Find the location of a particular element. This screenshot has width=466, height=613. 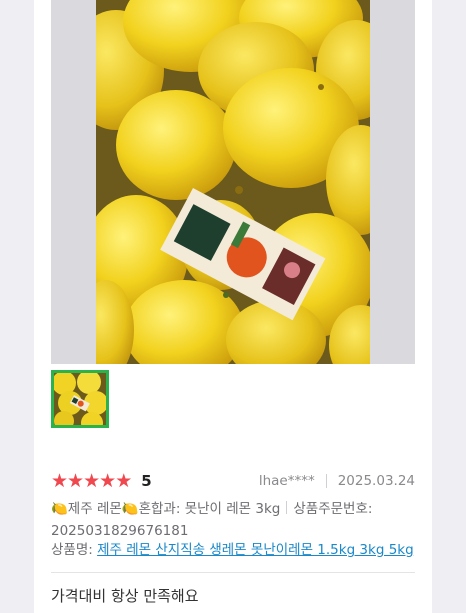

rating-row: ★ ★ ★ ★ ★ 5 lhae**** 2025.03.24 is located at coordinates (233, 481).